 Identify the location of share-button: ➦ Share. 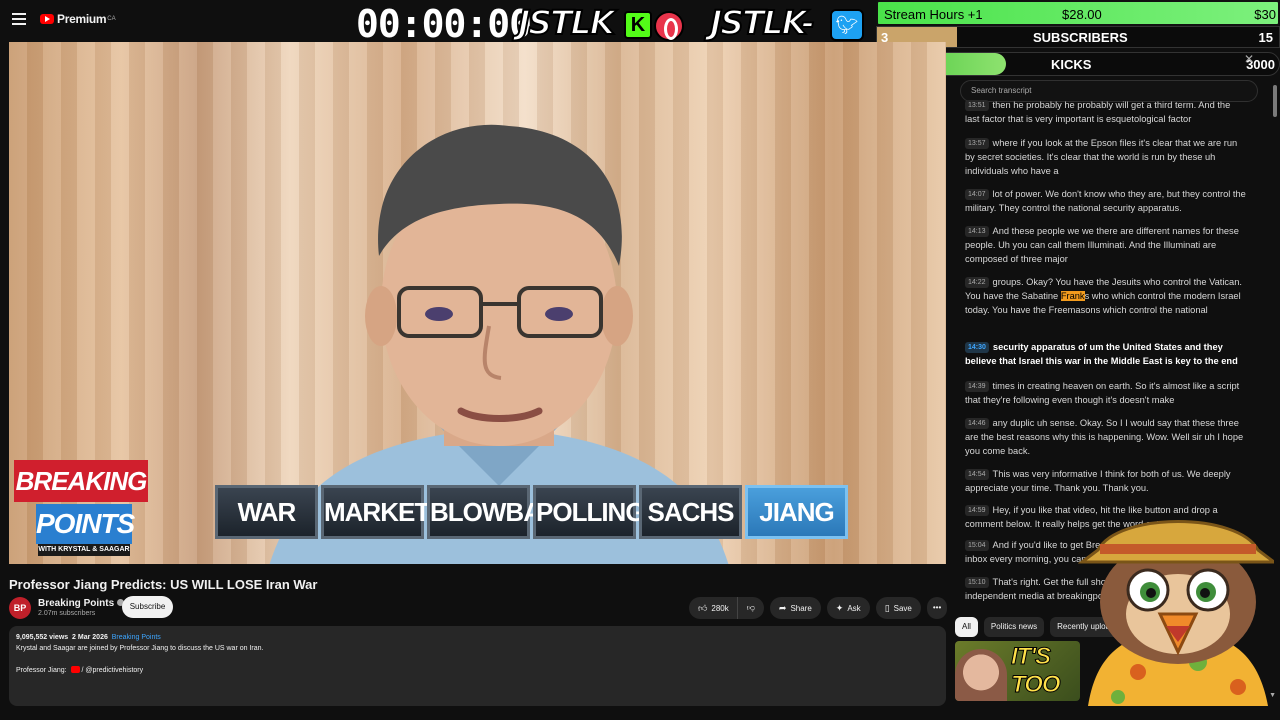
(795, 608).